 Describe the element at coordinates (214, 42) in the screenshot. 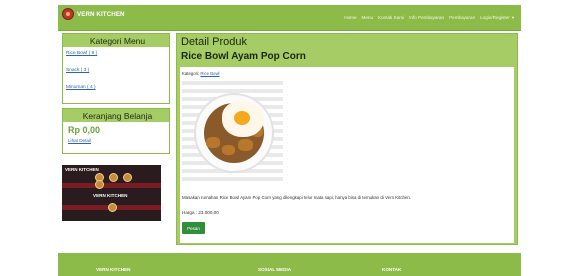

I see `page-title: Detail Produk` at that location.